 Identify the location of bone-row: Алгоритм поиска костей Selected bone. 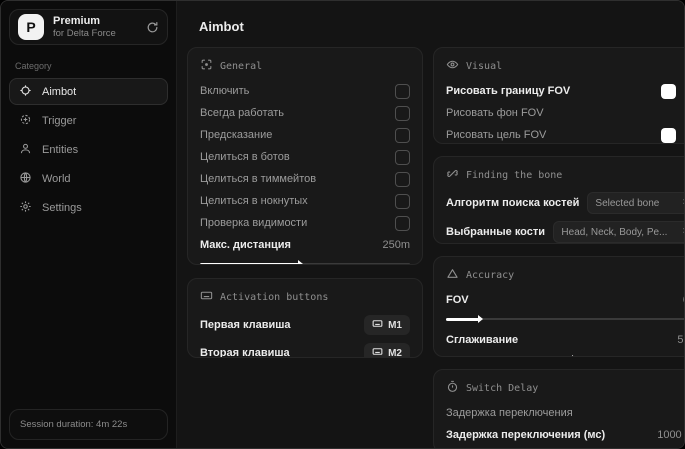
(565, 203).